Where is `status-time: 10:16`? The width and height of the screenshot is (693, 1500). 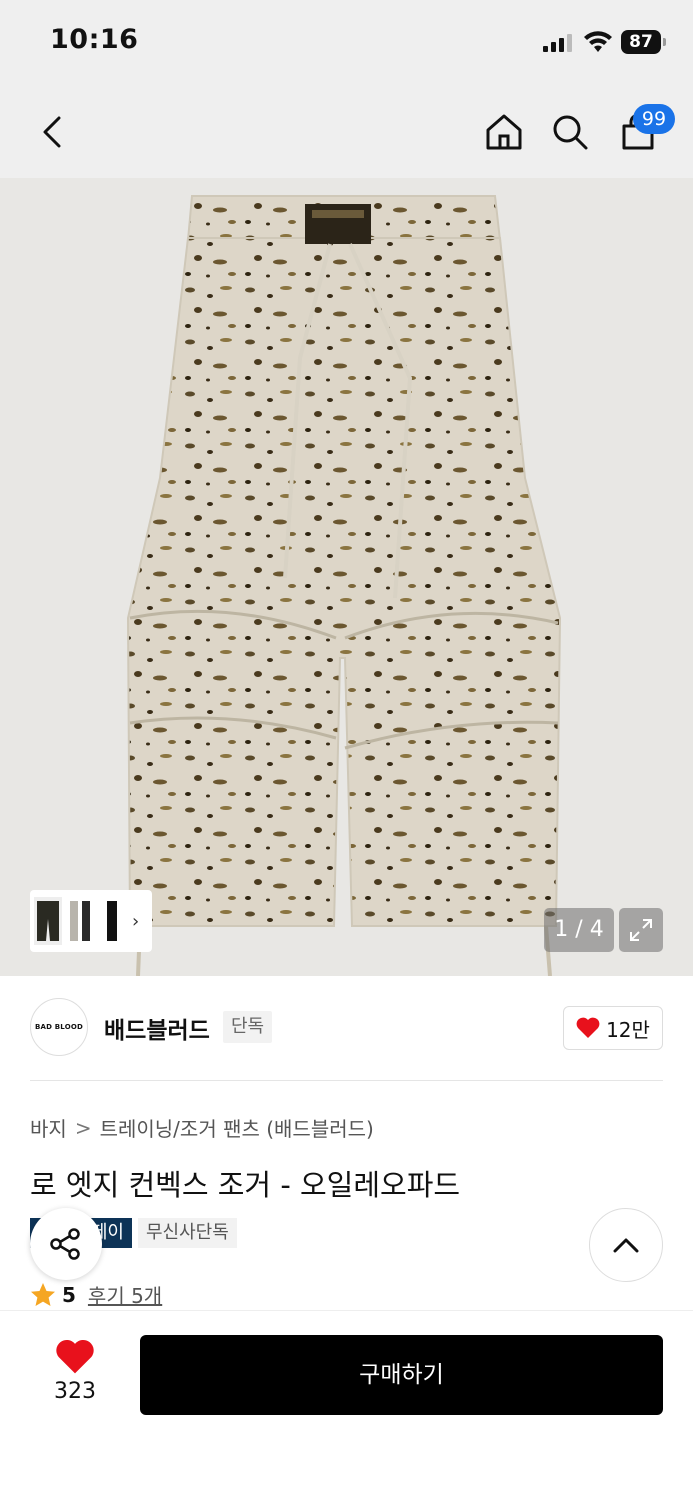 status-time: 10:16 is located at coordinates (94, 39).